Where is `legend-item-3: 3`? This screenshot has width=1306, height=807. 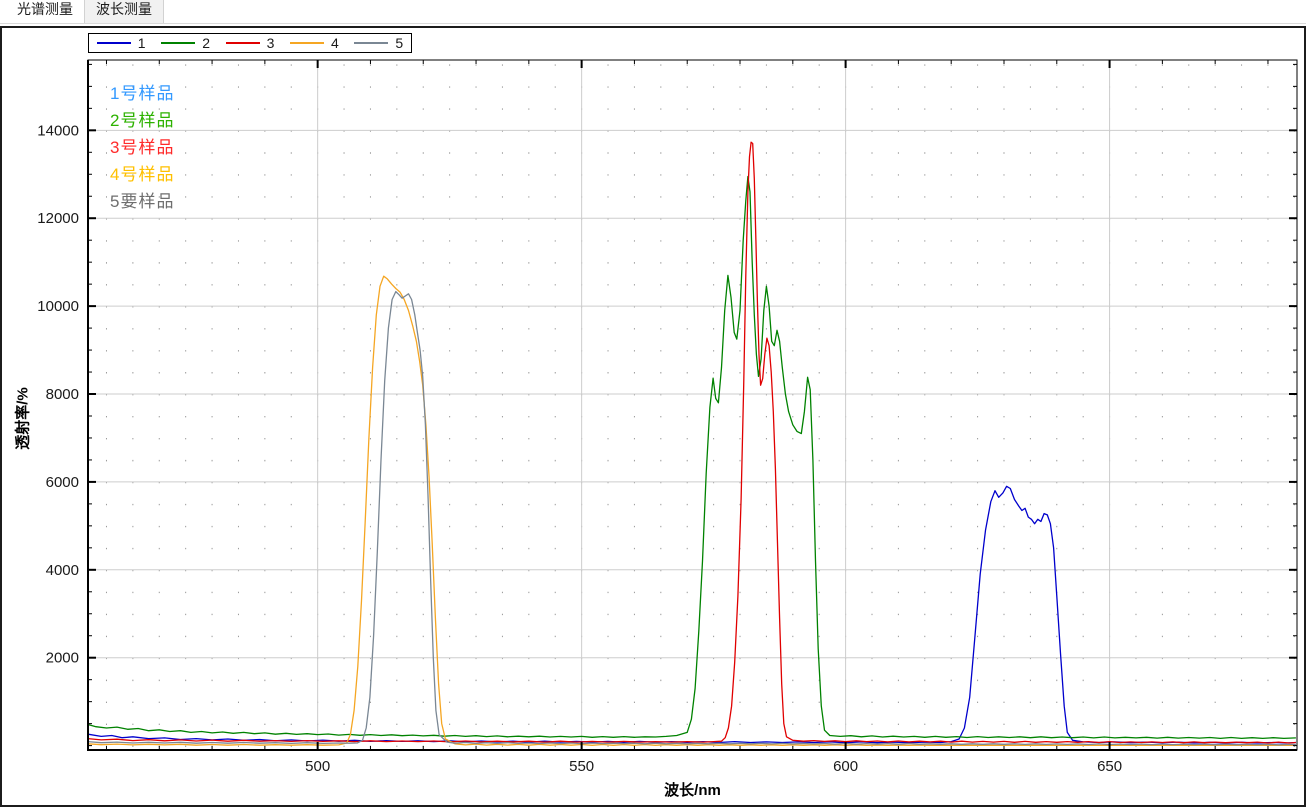 legend-item-3: 3 is located at coordinates (250, 43).